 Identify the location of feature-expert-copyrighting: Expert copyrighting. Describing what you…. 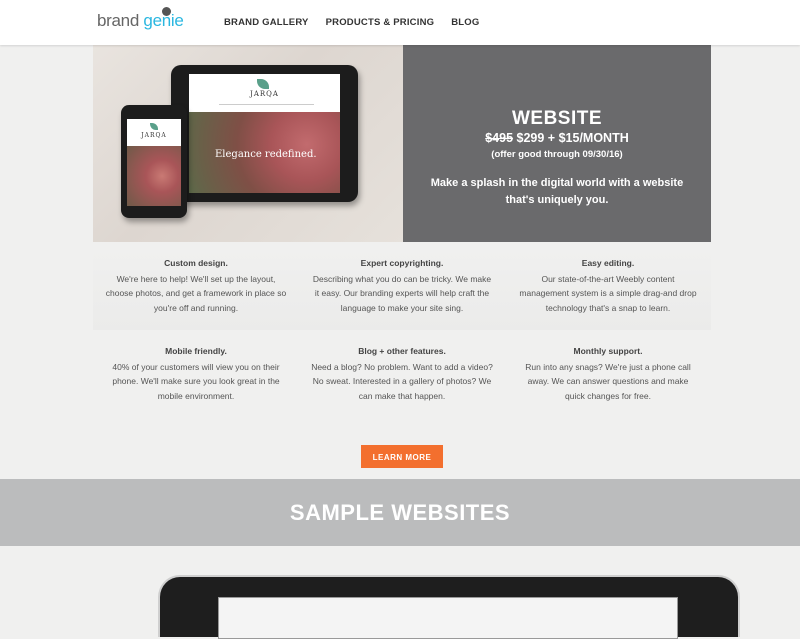
(402, 289).